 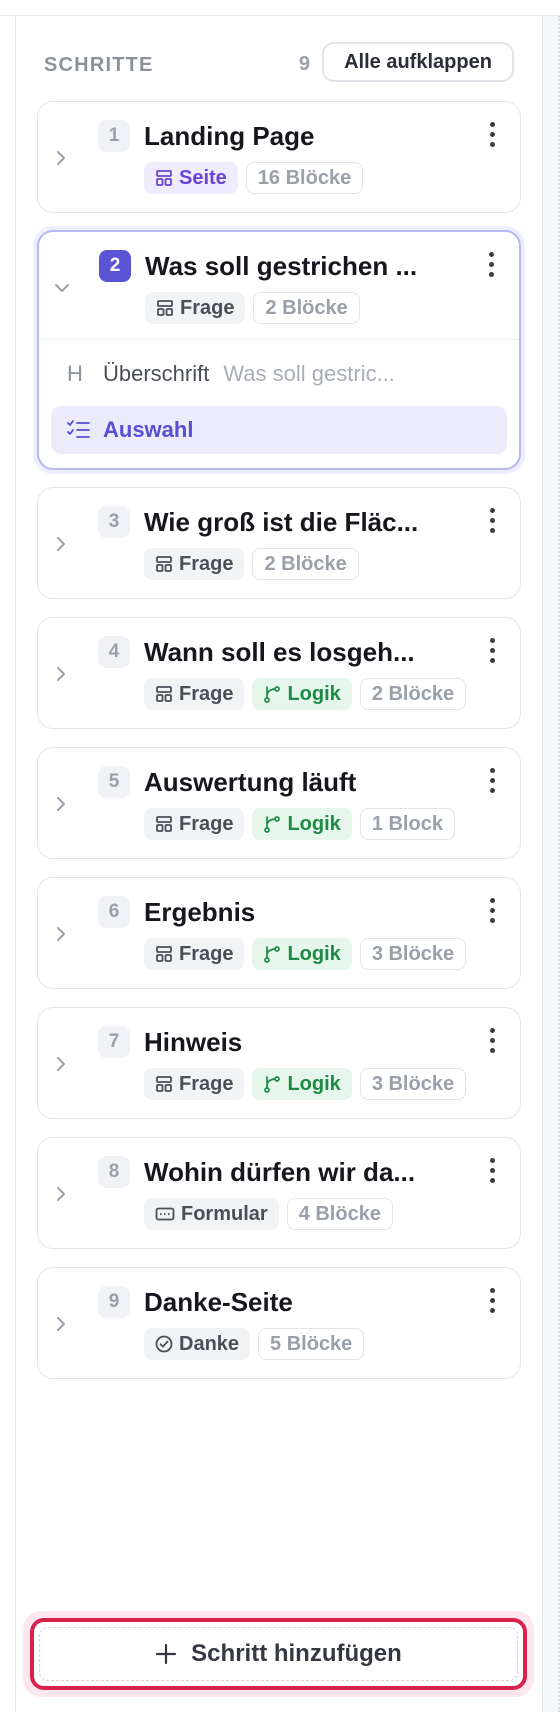 I want to click on add-step-focus-ring: Schritt hinzufügen, so click(x=278, y=1654).